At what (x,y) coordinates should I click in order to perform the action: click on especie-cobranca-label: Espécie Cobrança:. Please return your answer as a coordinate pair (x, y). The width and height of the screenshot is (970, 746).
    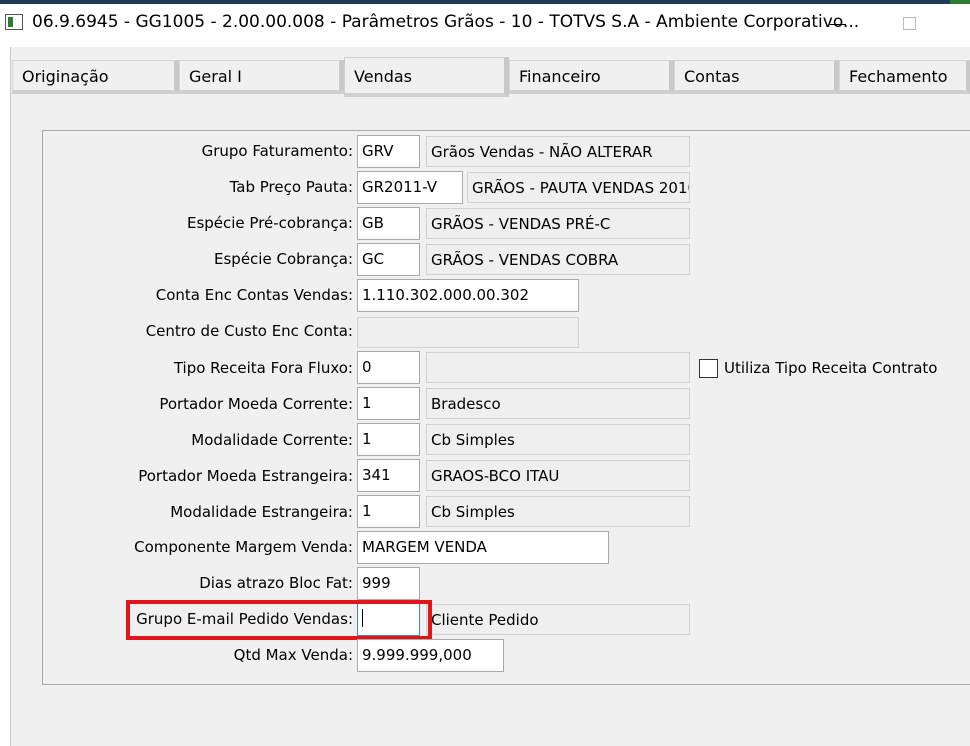
    Looking at the image, I should click on (283, 259).